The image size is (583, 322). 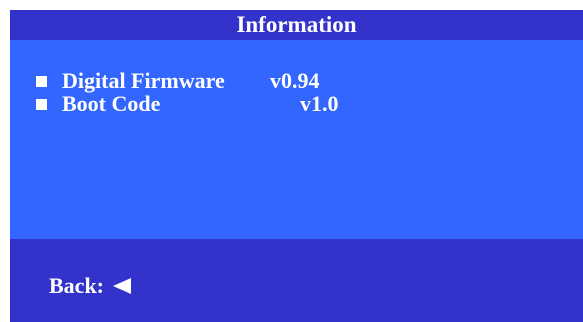 I want to click on page-title: Information, so click(x=296, y=24).